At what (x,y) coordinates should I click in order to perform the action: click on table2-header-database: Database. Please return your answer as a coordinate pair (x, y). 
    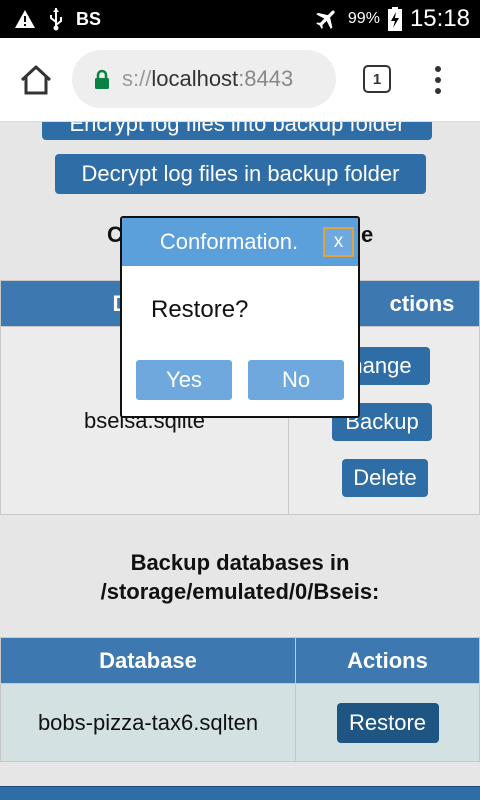
    Looking at the image, I should click on (148, 660).